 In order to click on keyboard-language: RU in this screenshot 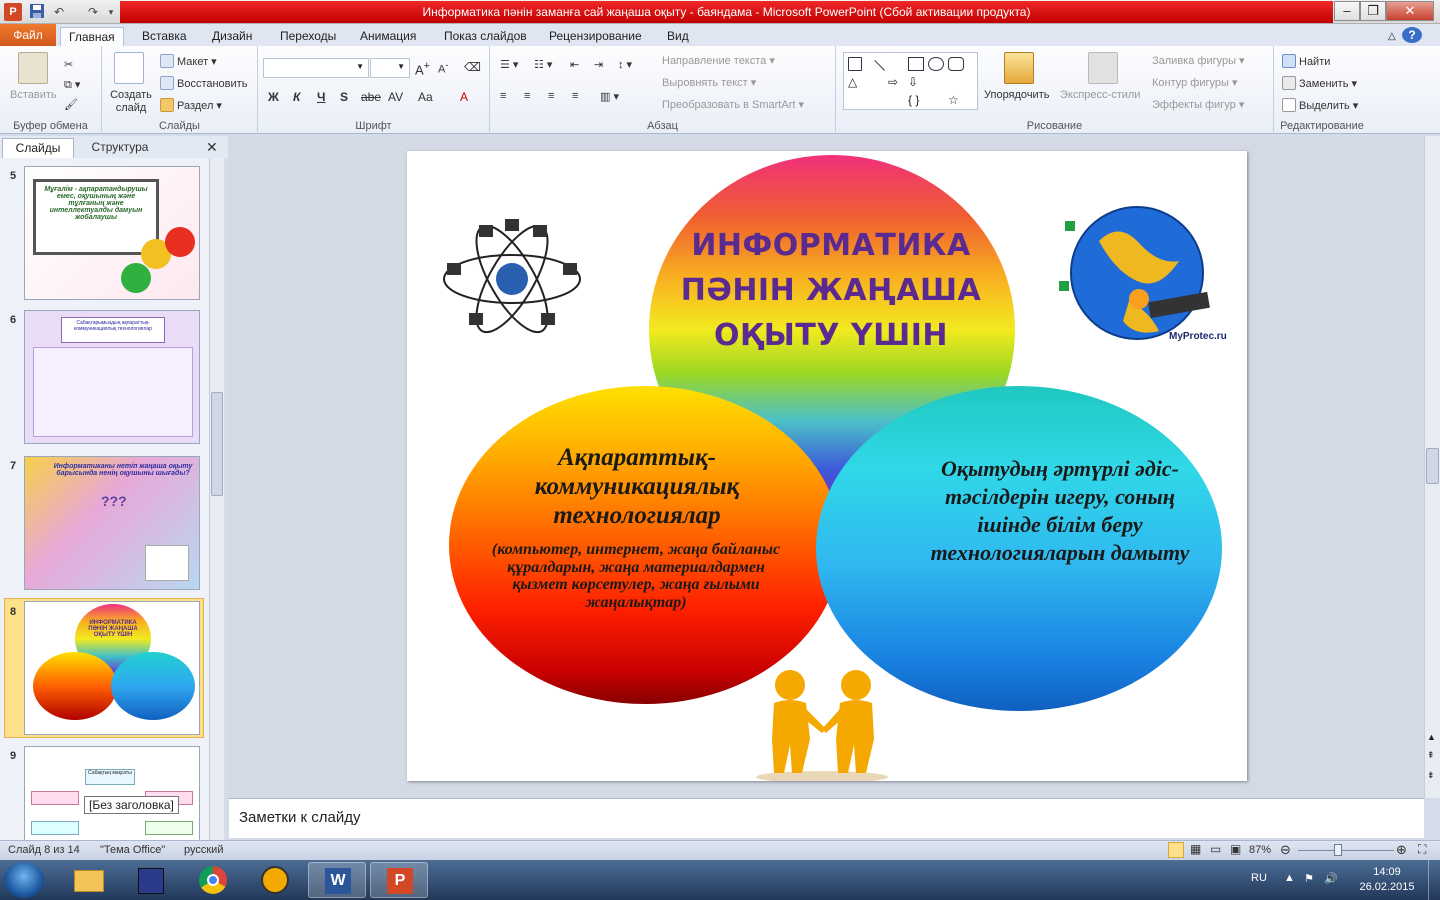, I will do `click(1259, 878)`.